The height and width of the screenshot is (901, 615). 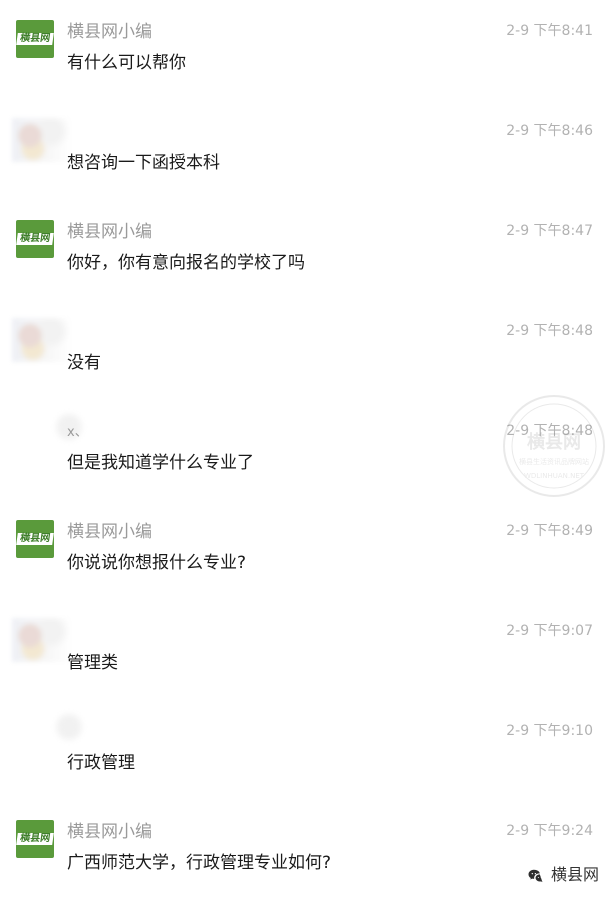 I want to click on message-text: 但是我知道学什么专业了, so click(x=160, y=463).